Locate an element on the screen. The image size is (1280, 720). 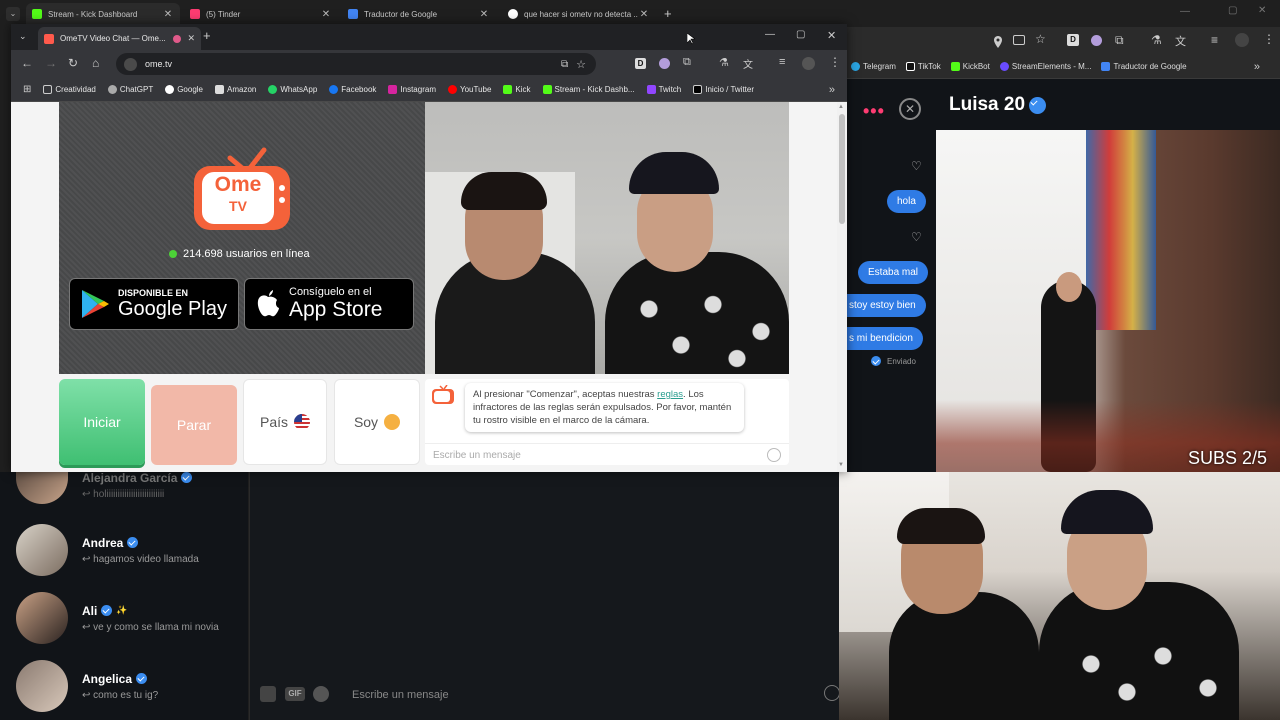
match-message-text: ve y como se llama mi novia is located at coordinates (156, 627).